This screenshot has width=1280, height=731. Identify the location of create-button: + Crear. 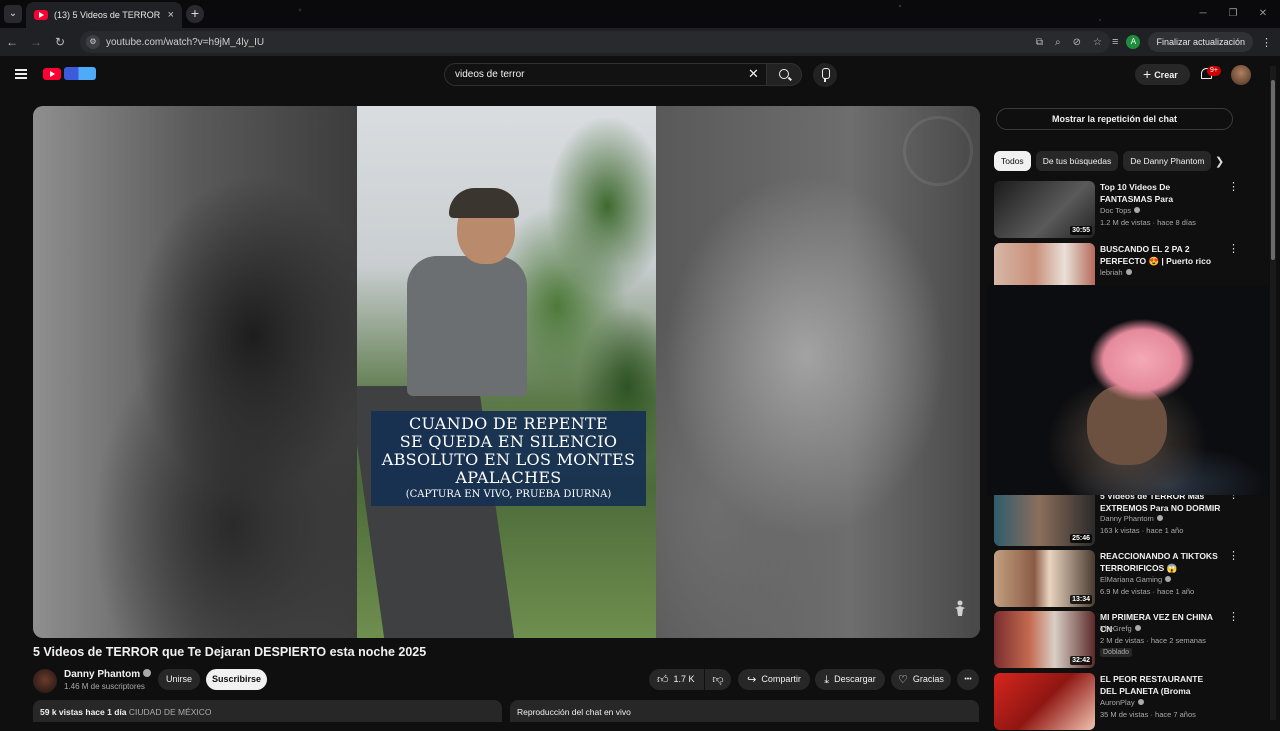
(1162, 74).